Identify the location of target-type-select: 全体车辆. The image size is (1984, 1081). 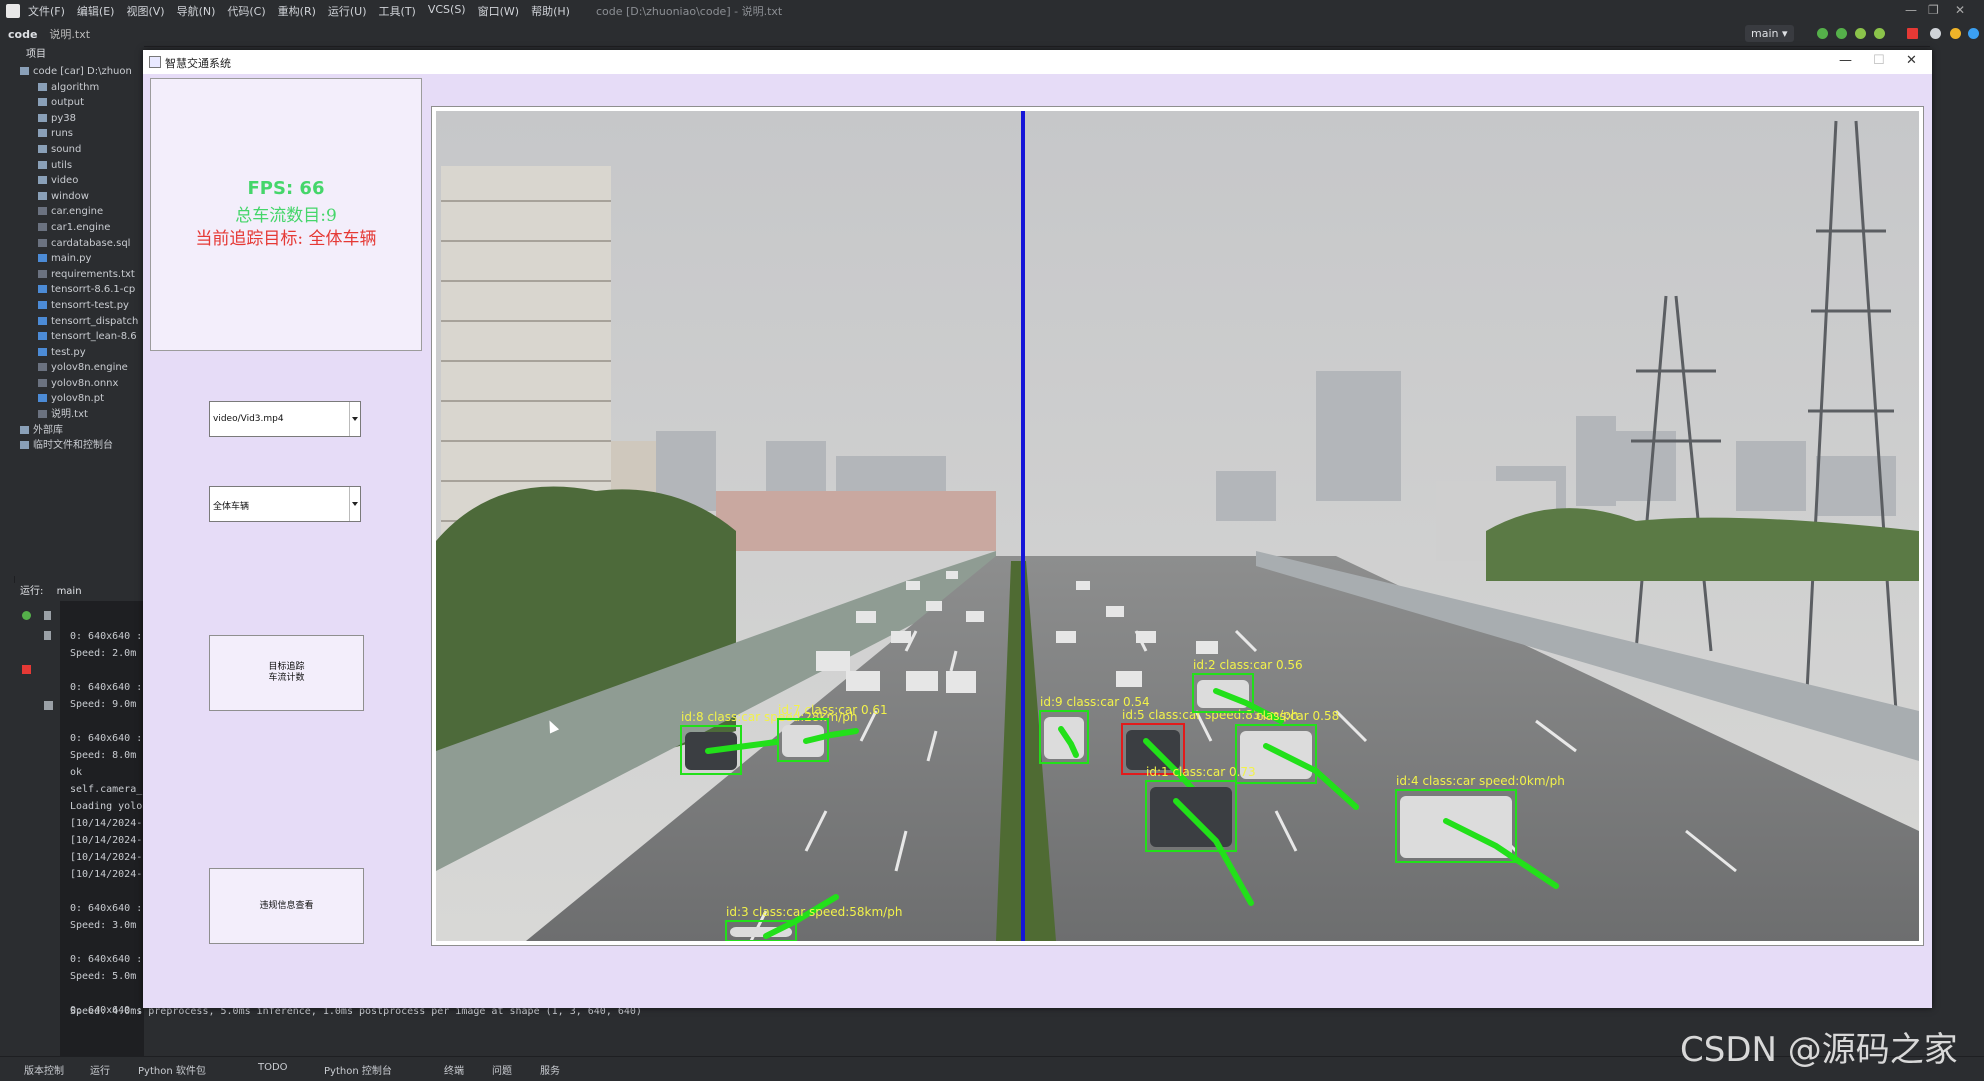
(285, 504).